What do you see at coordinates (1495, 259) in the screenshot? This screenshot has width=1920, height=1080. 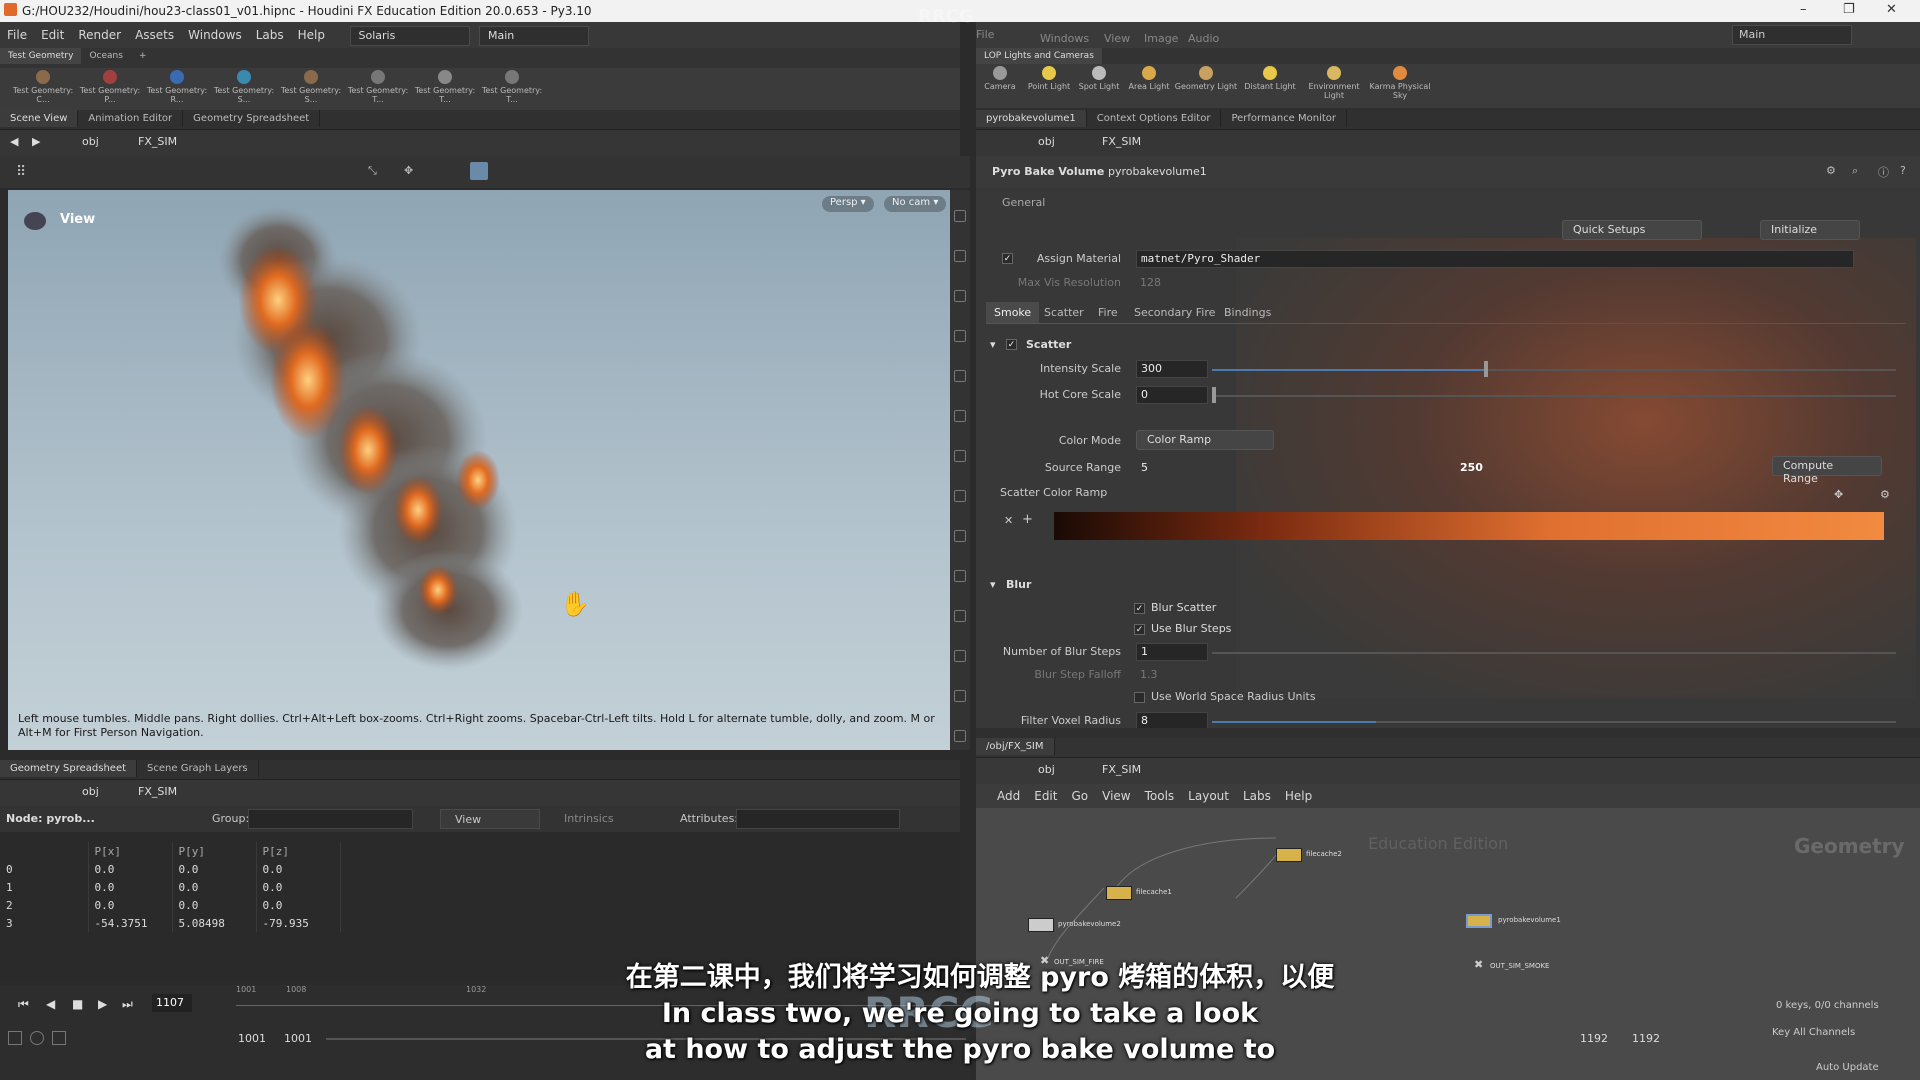 I see `assign-material-field: matnet/Pyro_Shader` at bounding box center [1495, 259].